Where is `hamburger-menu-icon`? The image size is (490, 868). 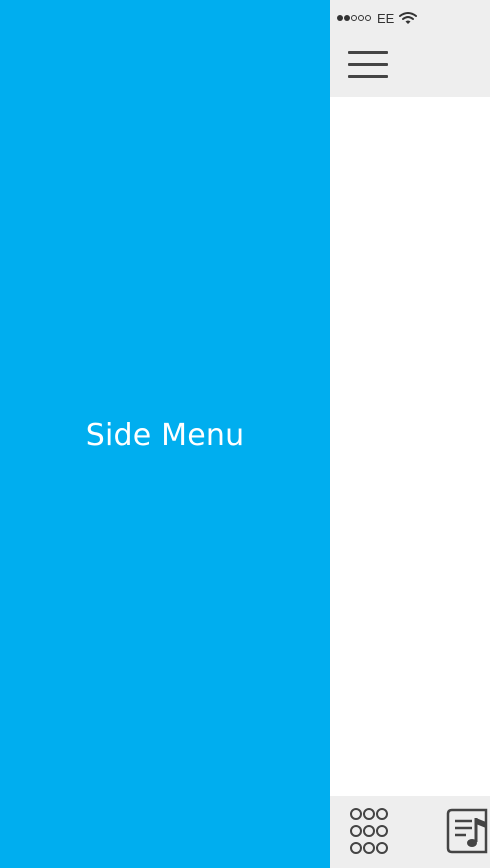 hamburger-menu-icon is located at coordinates (368, 65).